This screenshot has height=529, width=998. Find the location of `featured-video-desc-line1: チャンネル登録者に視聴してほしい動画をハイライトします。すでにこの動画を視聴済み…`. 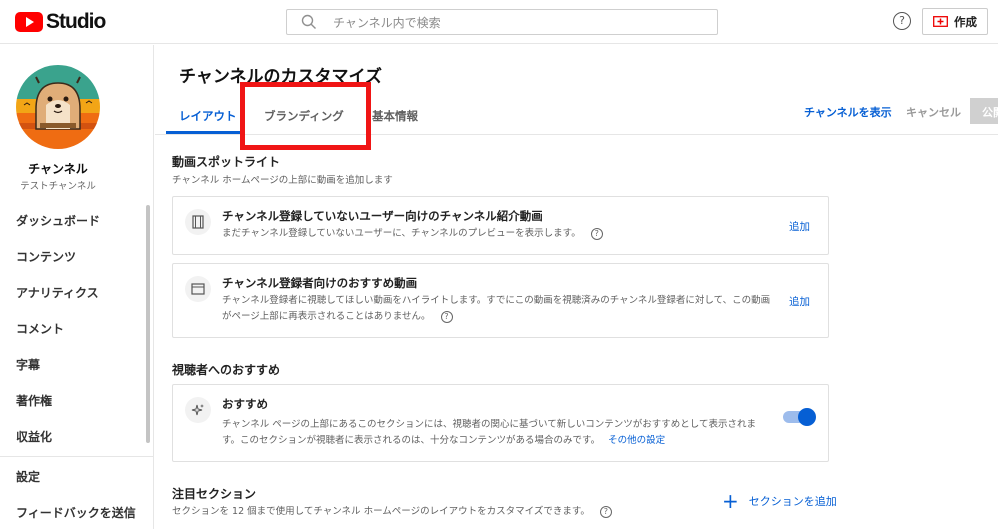

featured-video-desc-line1: チャンネル登録者に視聴してほしい動画をハイライトします。すでにこの動画を視聴済み… is located at coordinates (496, 300).